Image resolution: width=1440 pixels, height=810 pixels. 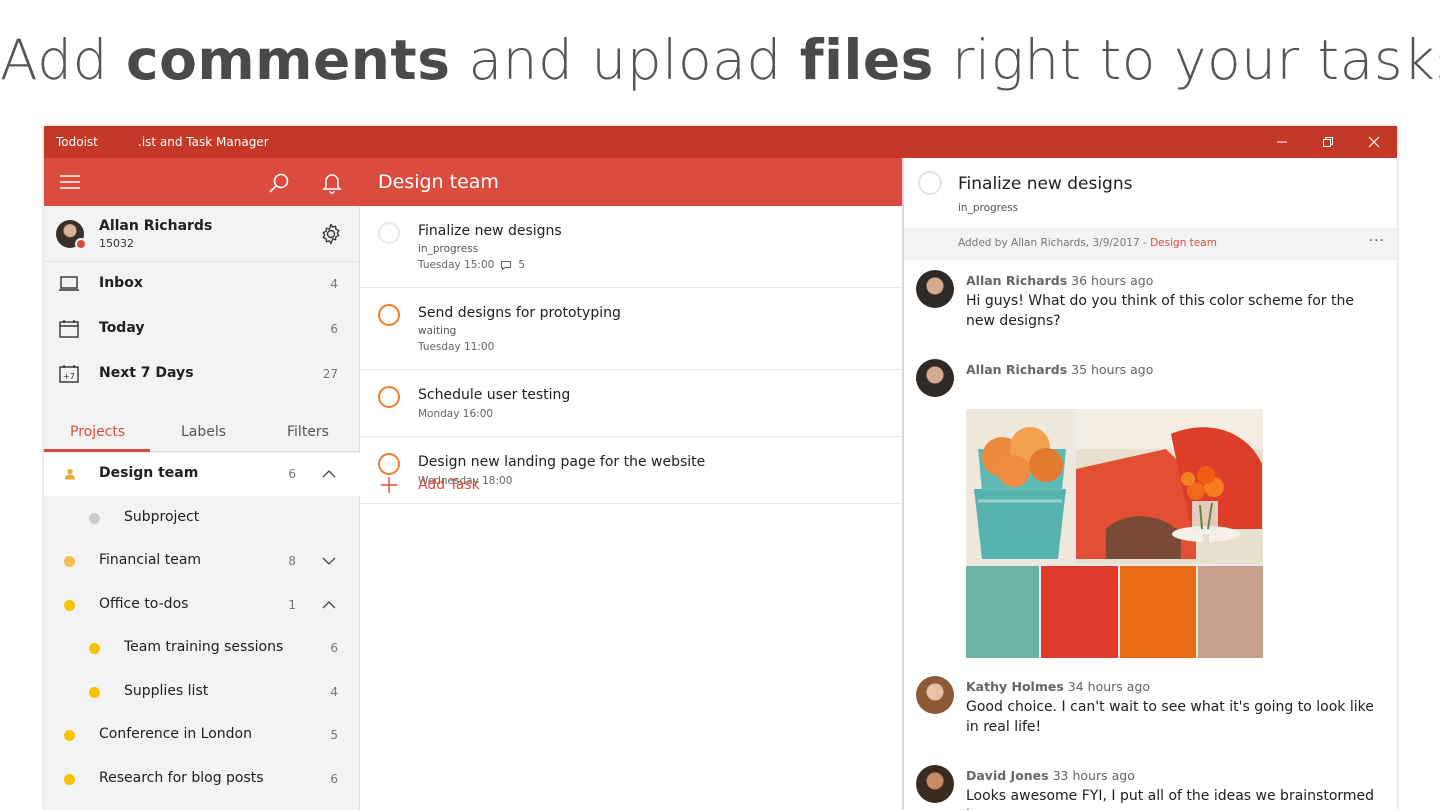 I want to click on more-options-button: ···, so click(x=1377, y=241).